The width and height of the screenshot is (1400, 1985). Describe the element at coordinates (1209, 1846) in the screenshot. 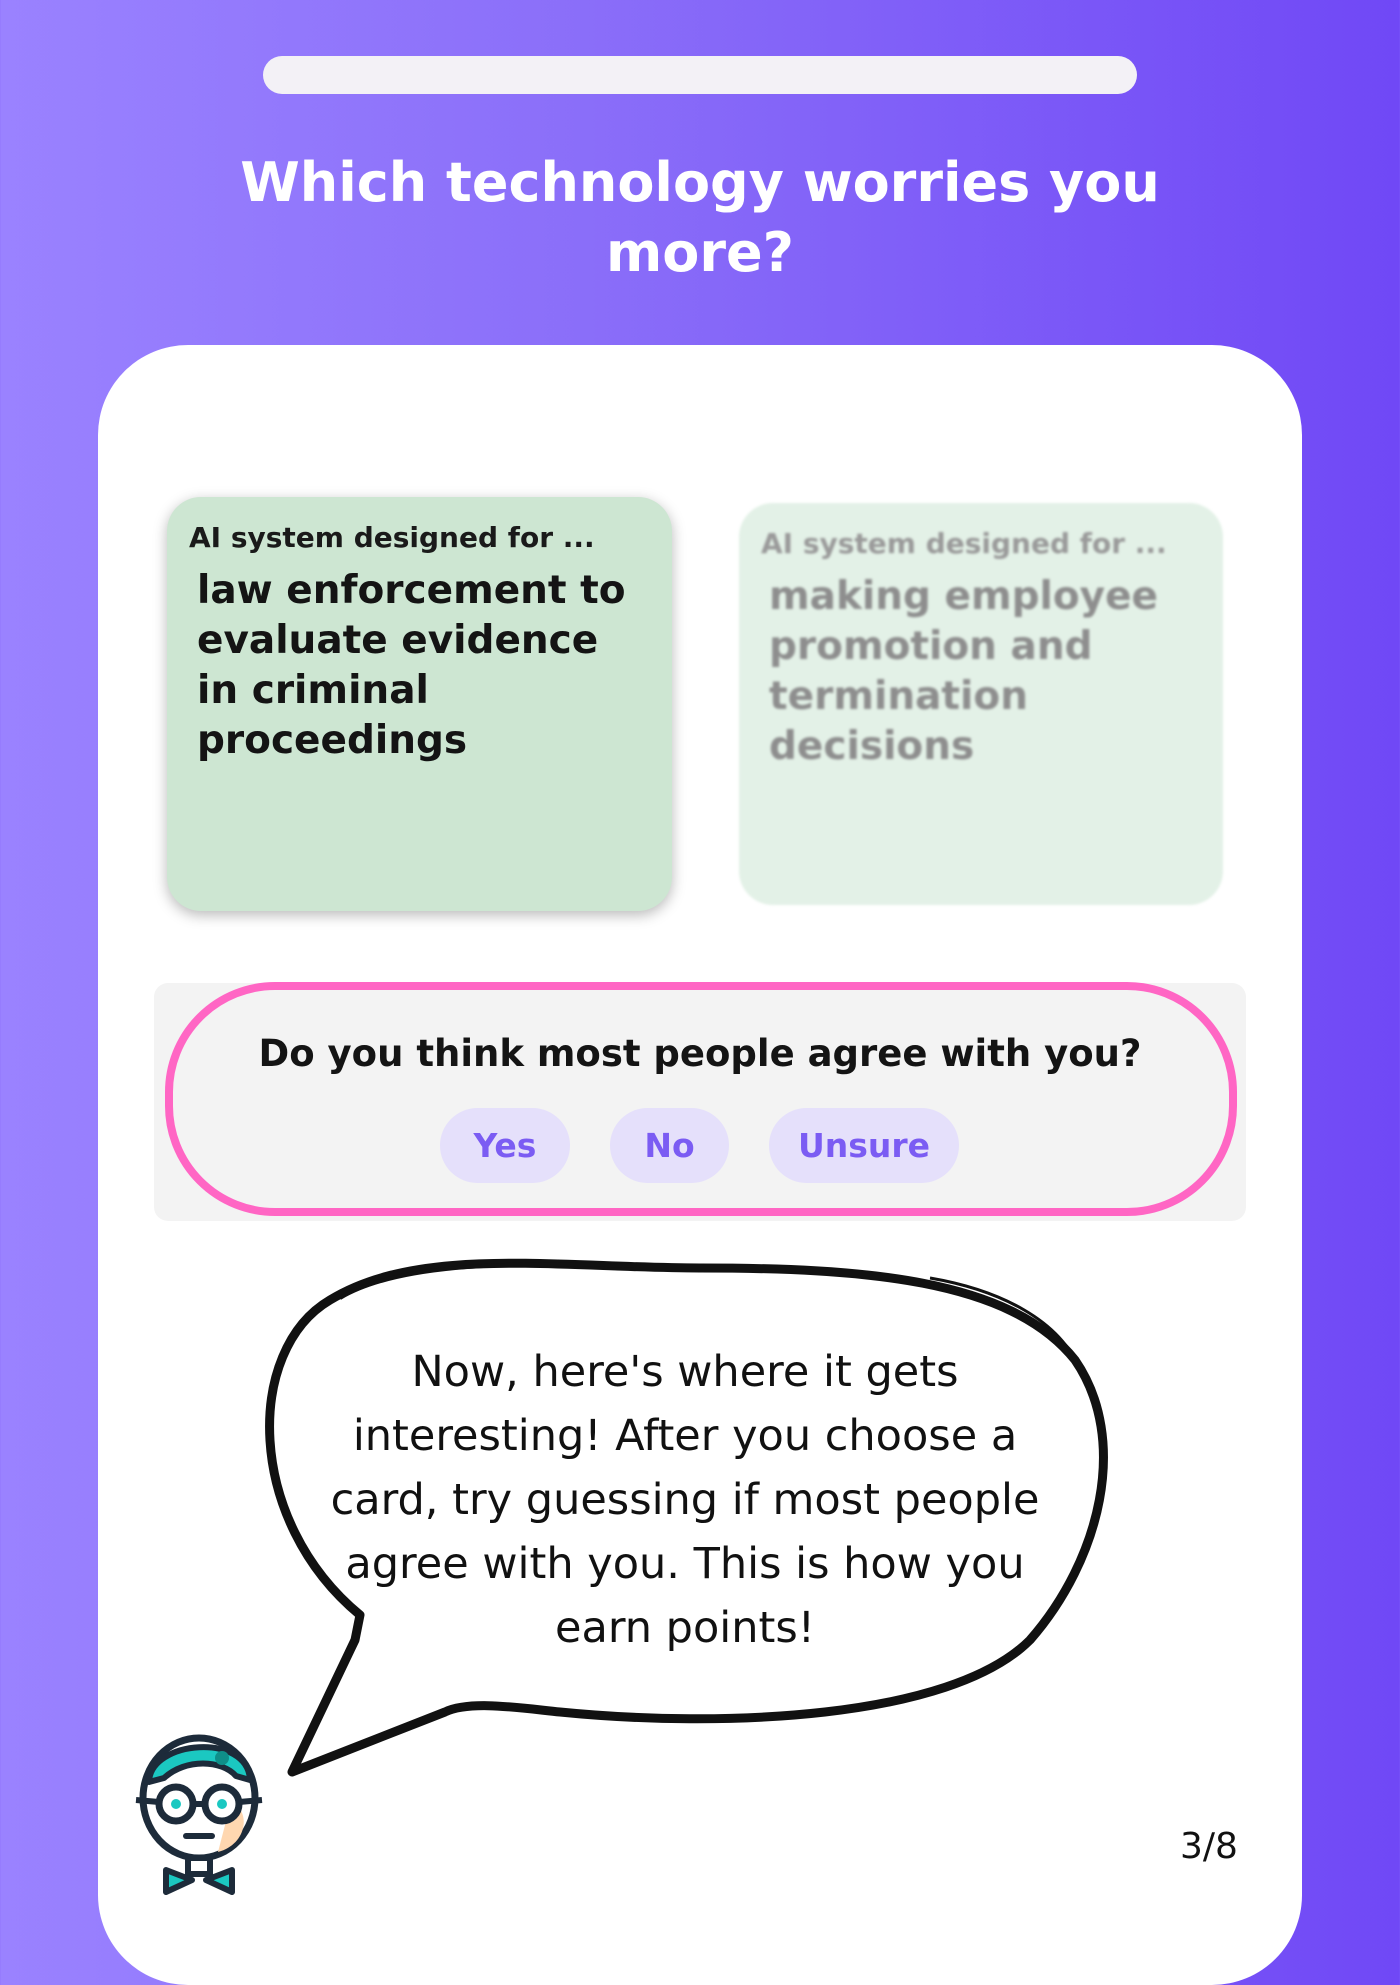

I see `page-counter: 3/8` at that location.